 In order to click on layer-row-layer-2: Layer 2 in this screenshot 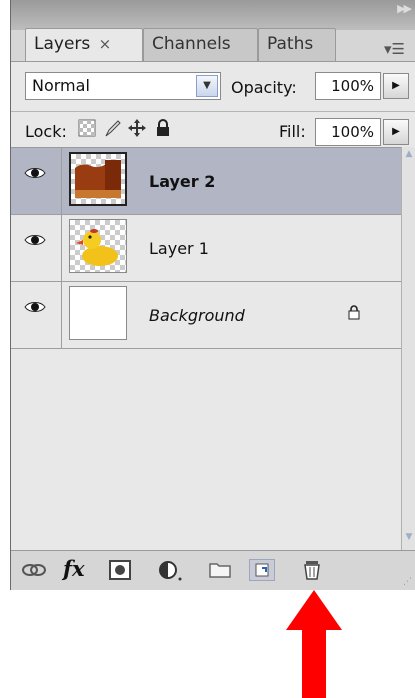, I will do `click(206, 181)`.